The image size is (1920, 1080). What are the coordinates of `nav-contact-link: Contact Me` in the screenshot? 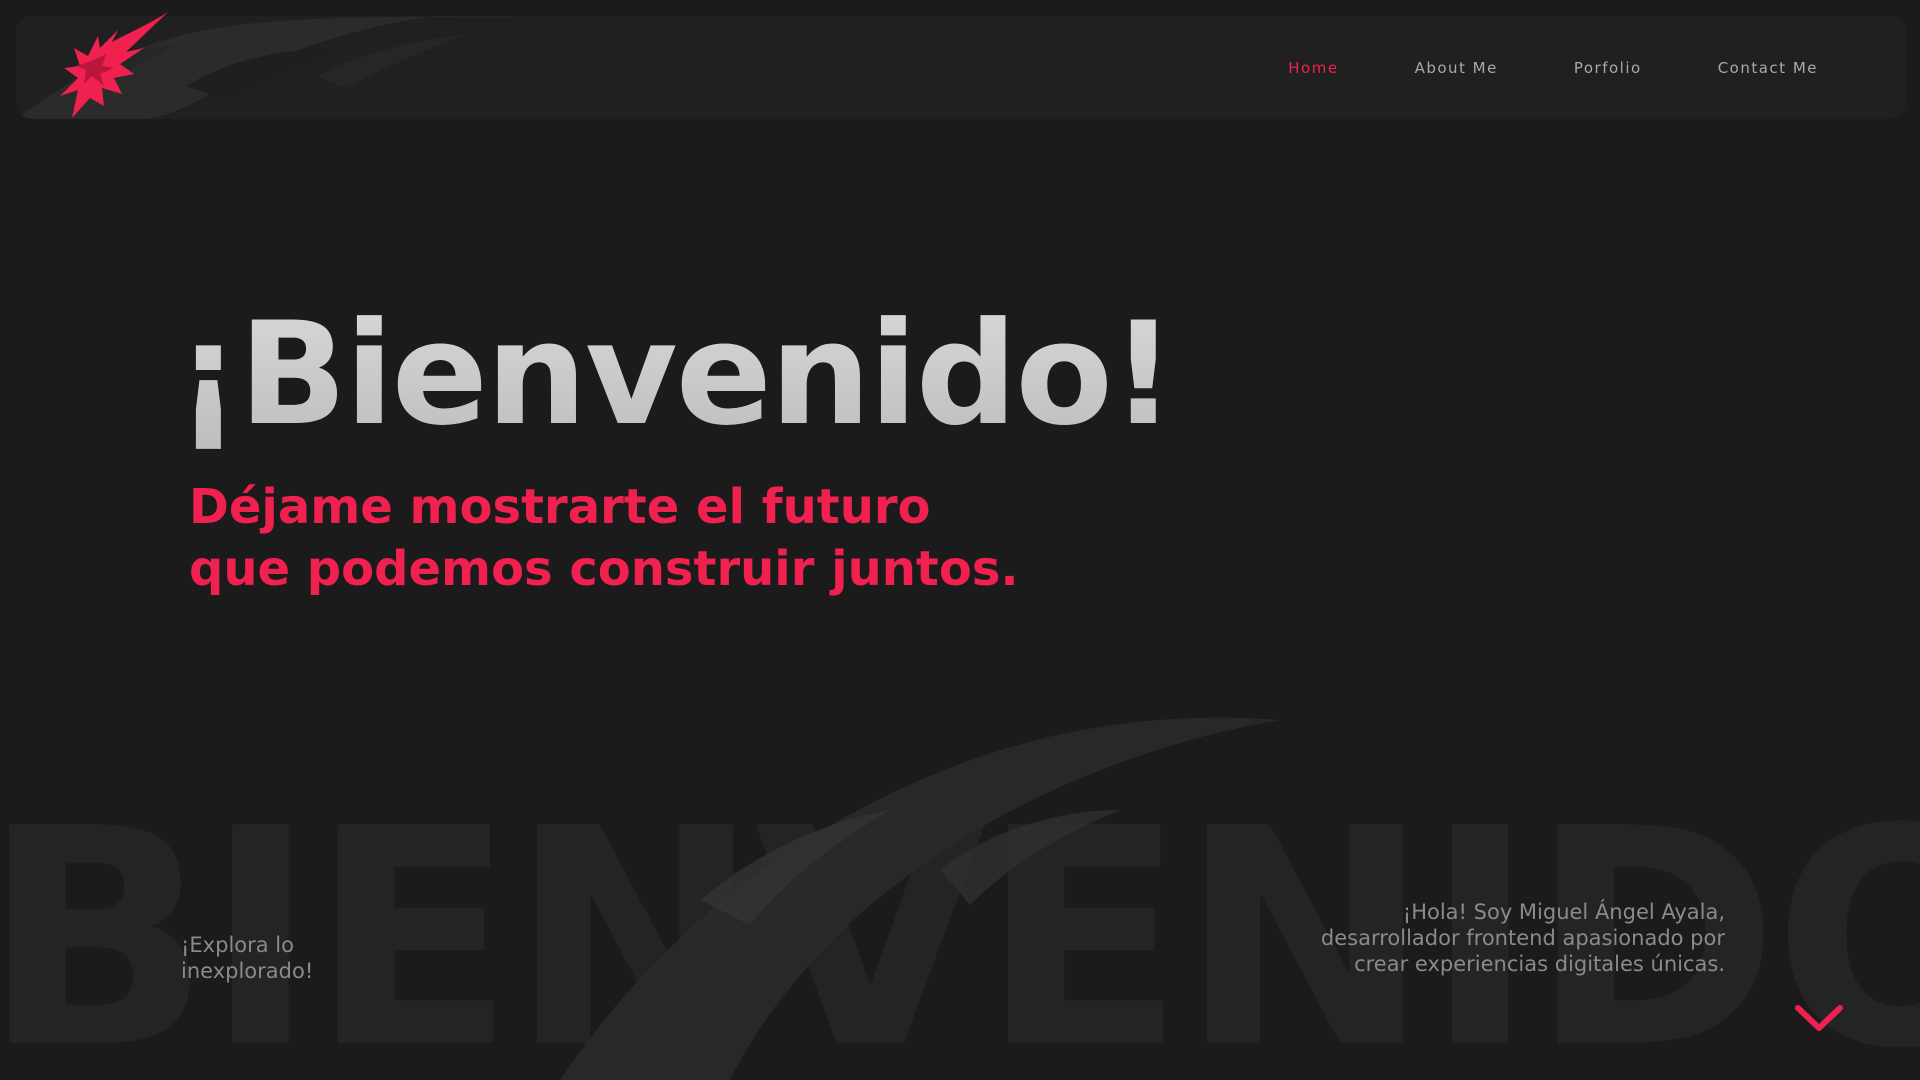 It's located at (1768, 68).